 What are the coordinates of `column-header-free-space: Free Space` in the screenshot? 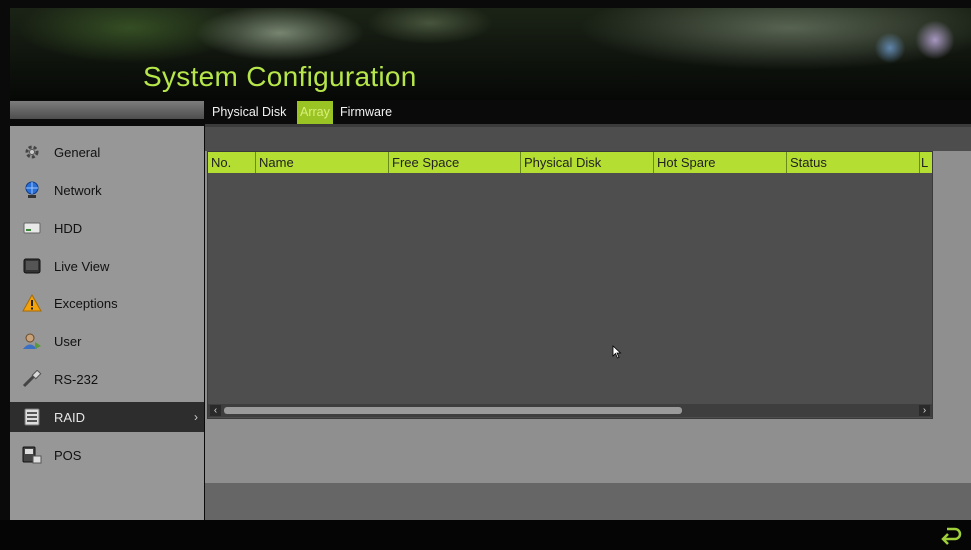 It's located at (455, 162).